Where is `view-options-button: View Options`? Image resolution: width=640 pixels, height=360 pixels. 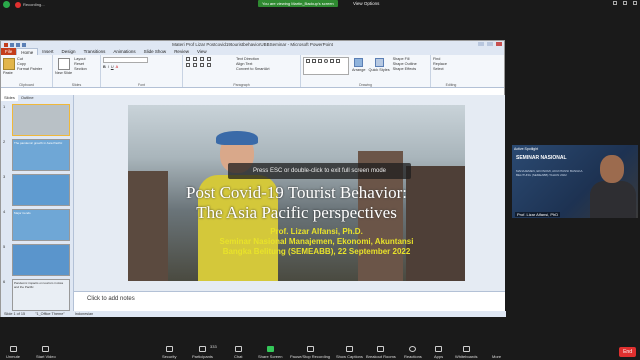 view-options-button: View Options is located at coordinates (366, 3).